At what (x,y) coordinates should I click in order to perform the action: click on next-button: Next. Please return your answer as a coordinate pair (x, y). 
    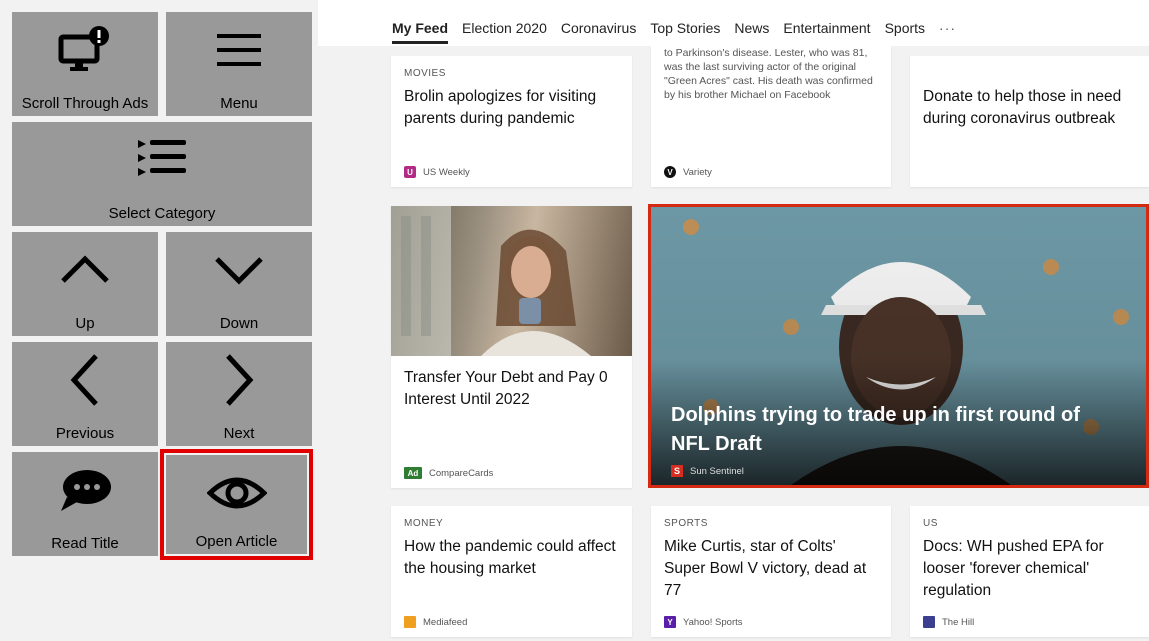
    Looking at the image, I should click on (239, 394).